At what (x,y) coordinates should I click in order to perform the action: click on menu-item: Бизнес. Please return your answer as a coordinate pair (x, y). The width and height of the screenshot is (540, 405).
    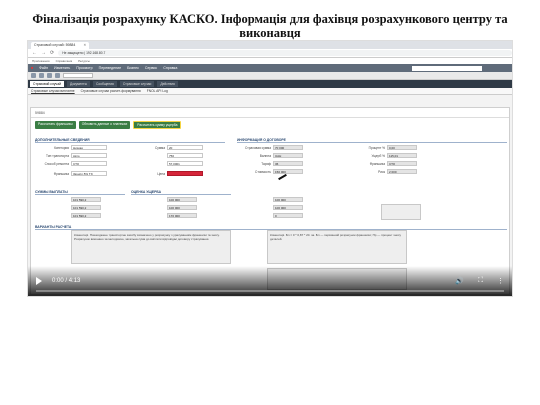
    Looking at the image, I should click on (133, 68).